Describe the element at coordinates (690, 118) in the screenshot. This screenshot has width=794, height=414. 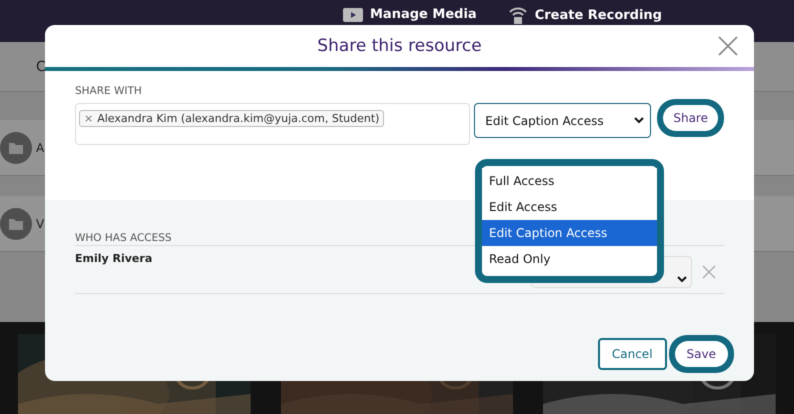
I see `share-button: Share` at that location.